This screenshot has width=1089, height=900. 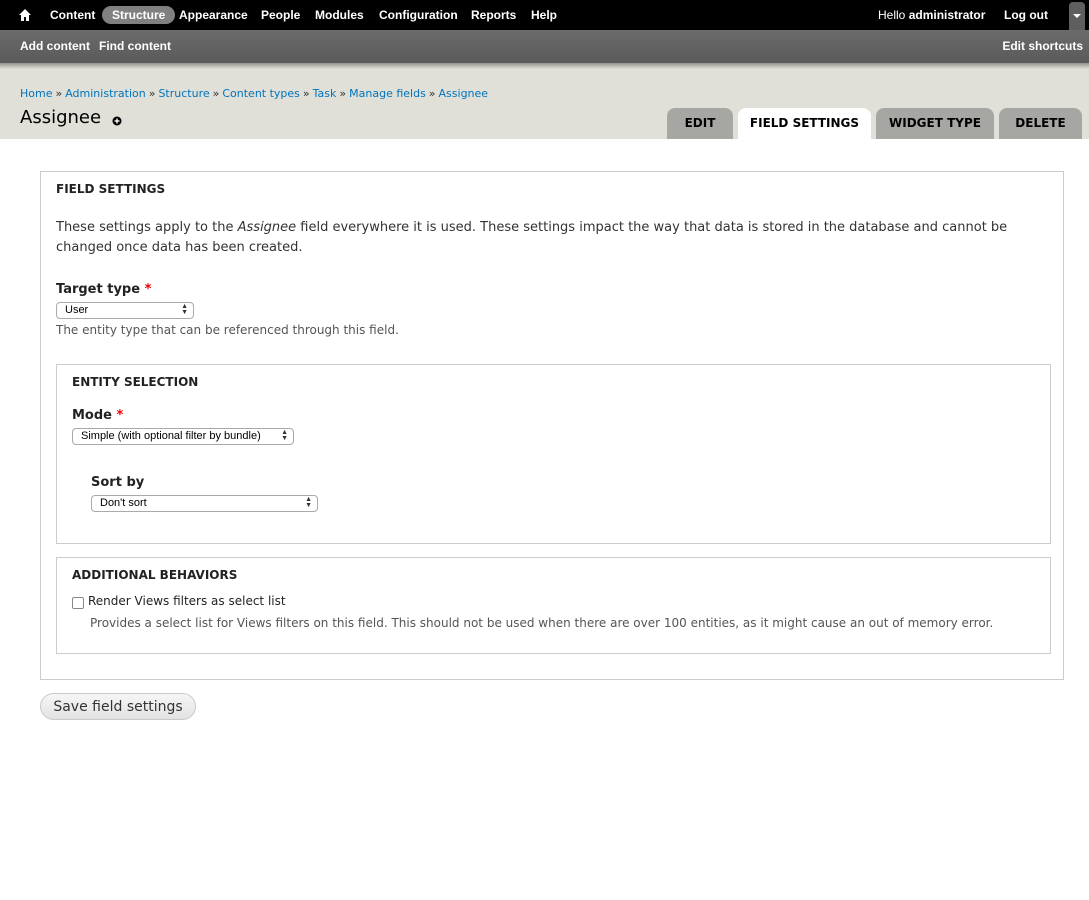 I want to click on shortcut-find-content: Find content, so click(x=135, y=46).